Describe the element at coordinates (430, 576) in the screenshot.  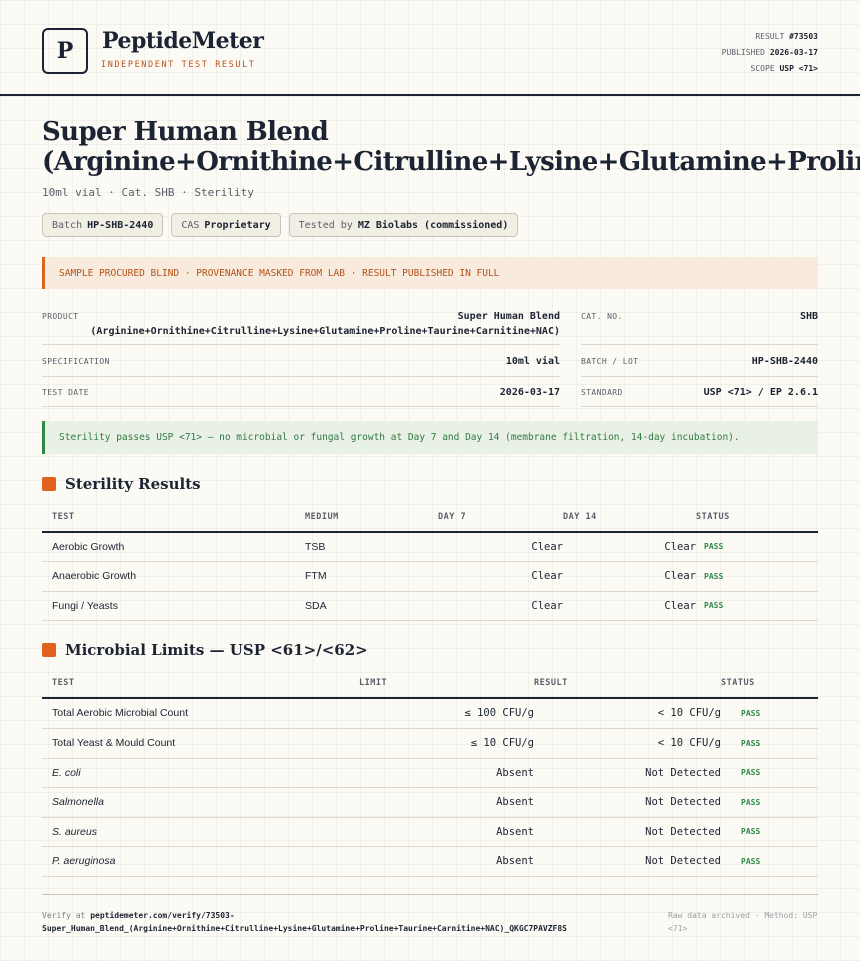
I see `table-row: Anaerobic Growth FTM Clear Clear PASS` at that location.